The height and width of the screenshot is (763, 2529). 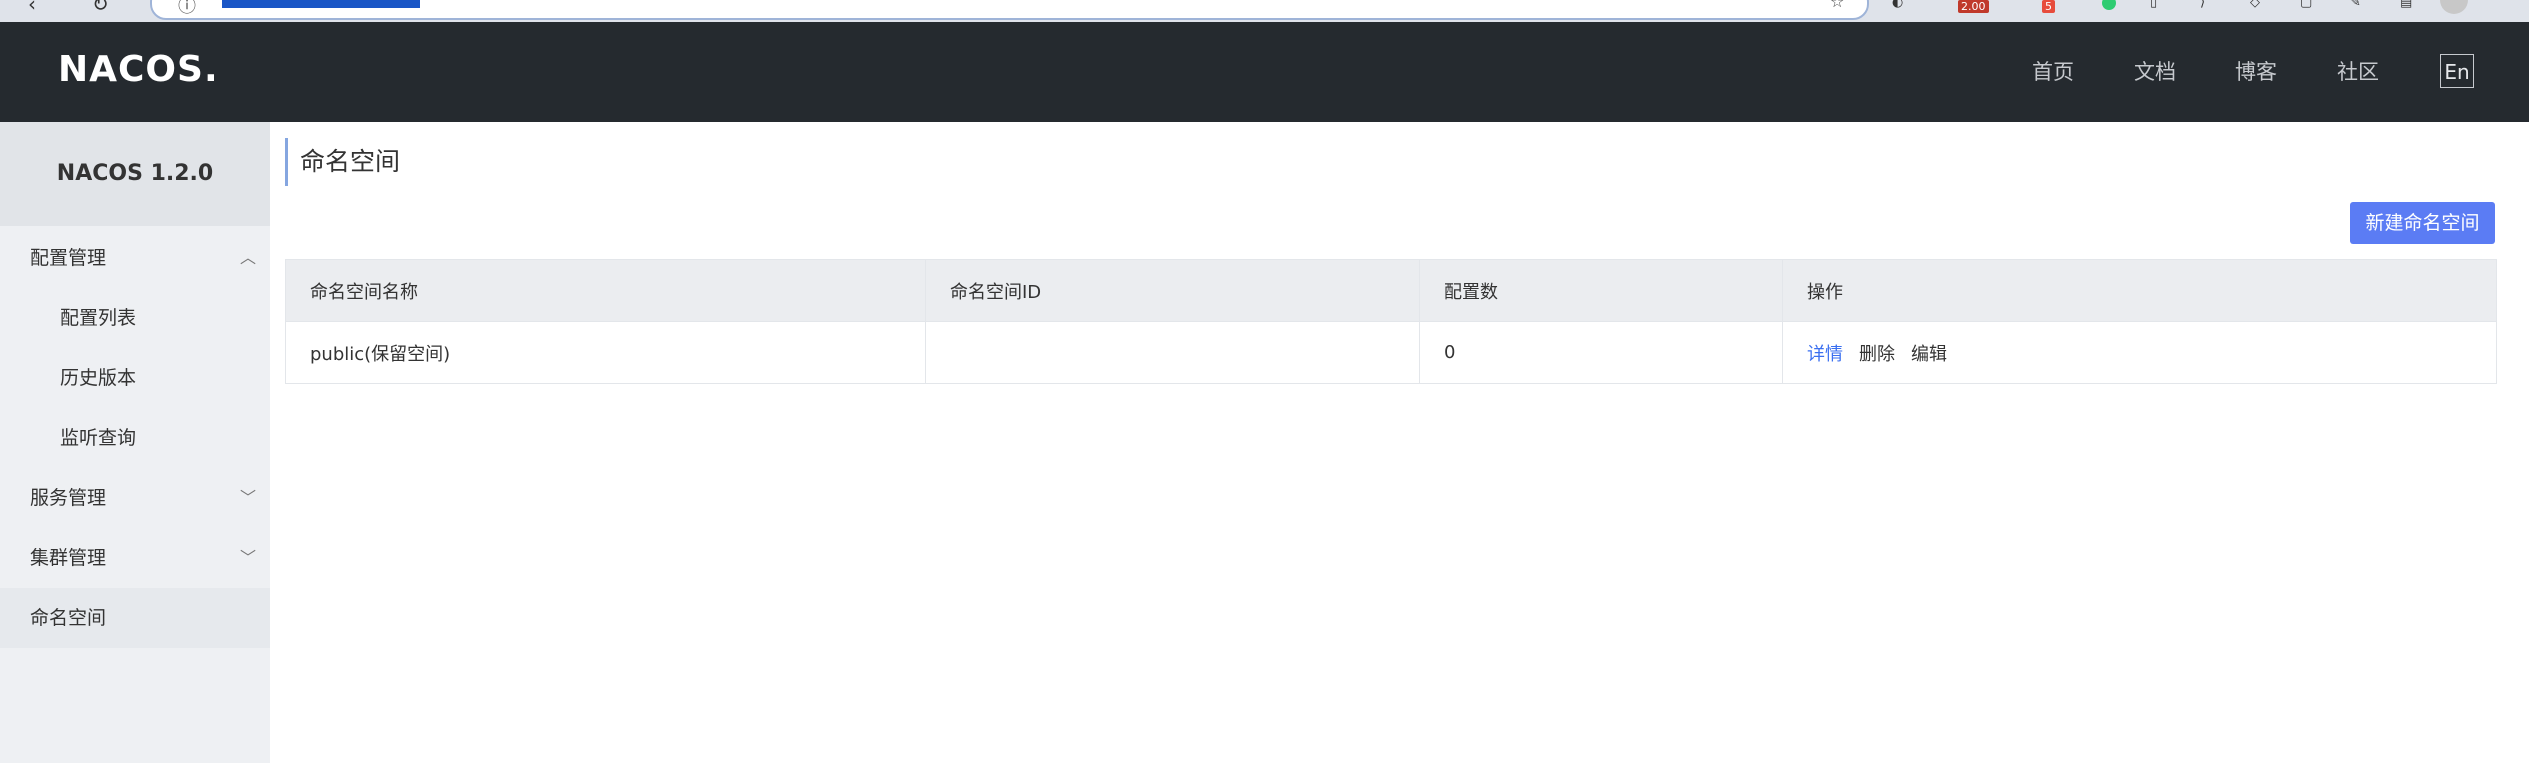 I want to click on column-header-config-count: 配置数, so click(x=1601, y=290).